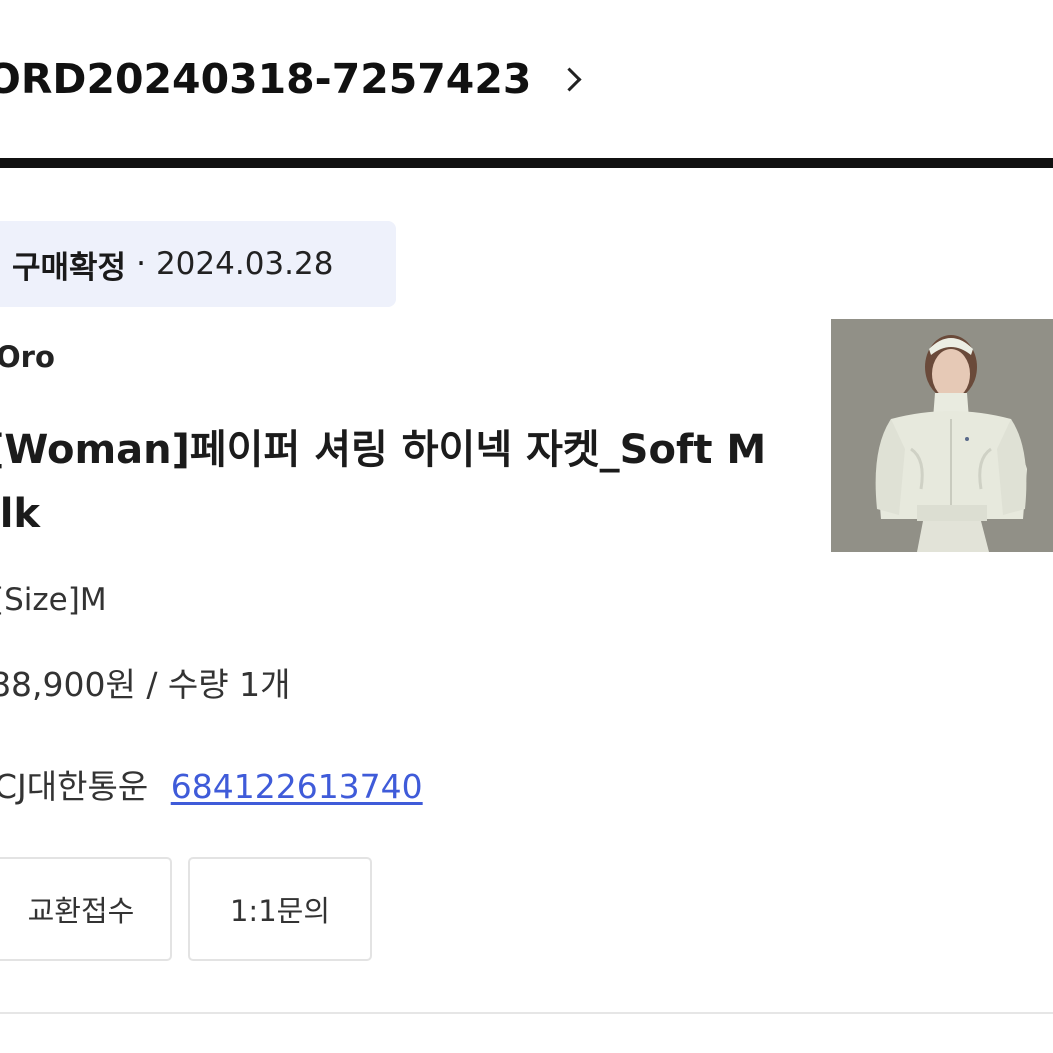  I want to click on product-thumbnail, so click(942, 435).